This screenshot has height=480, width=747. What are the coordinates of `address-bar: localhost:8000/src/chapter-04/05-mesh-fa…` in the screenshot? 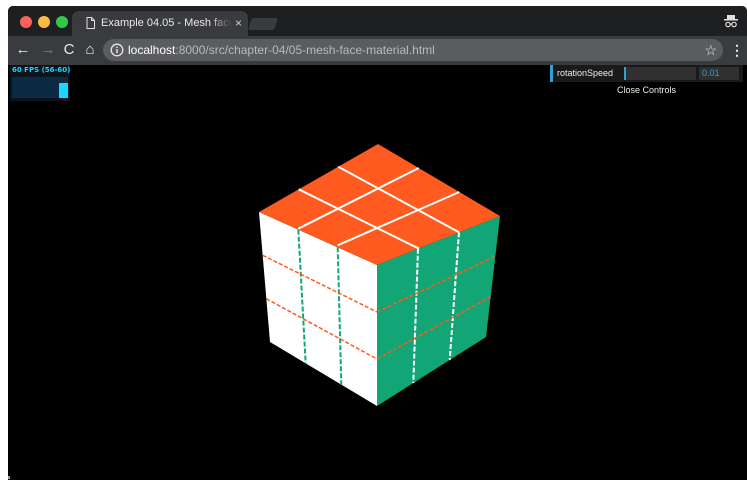 It's located at (413, 50).